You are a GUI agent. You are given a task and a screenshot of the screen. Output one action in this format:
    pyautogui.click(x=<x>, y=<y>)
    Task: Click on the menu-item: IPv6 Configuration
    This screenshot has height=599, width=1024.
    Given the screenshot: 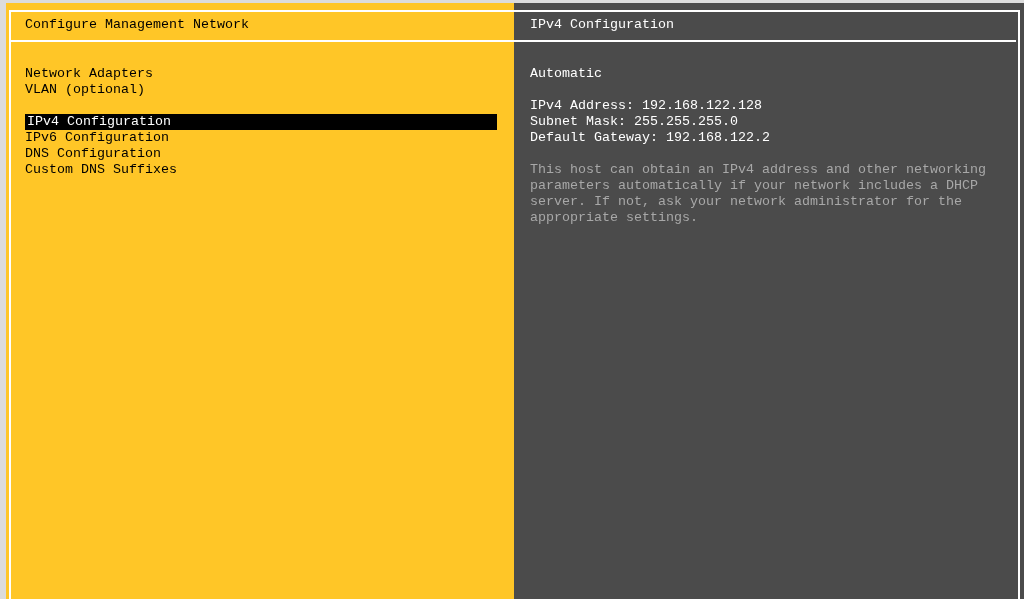 What is the action you would take?
    pyautogui.click(x=261, y=138)
    